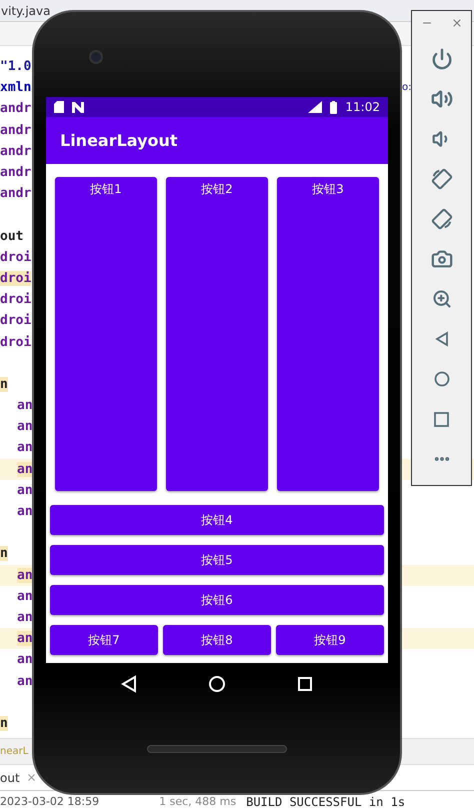  Describe the element at coordinates (330, 640) in the screenshot. I see `app-button: 按钮9` at that location.